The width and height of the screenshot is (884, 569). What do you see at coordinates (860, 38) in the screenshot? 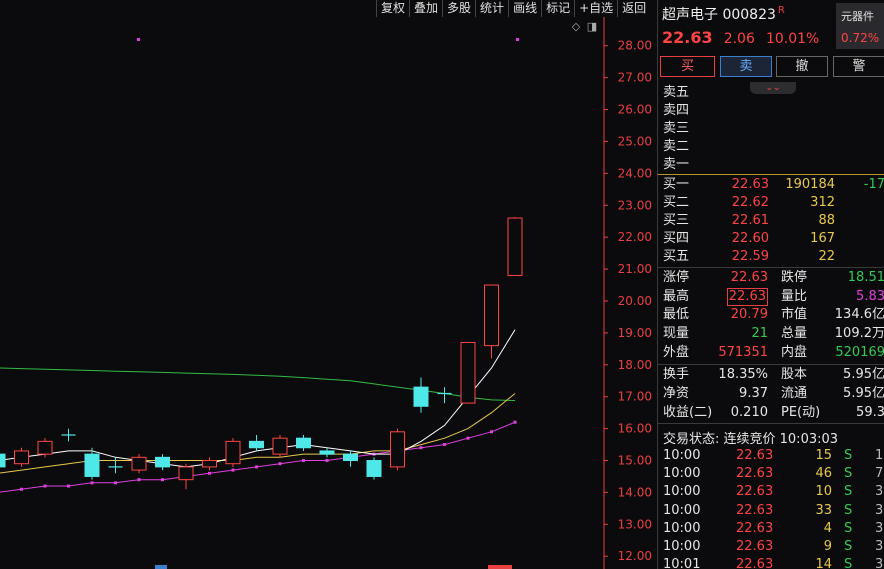
I see `sector-change-pct: 0.72%` at bounding box center [860, 38].